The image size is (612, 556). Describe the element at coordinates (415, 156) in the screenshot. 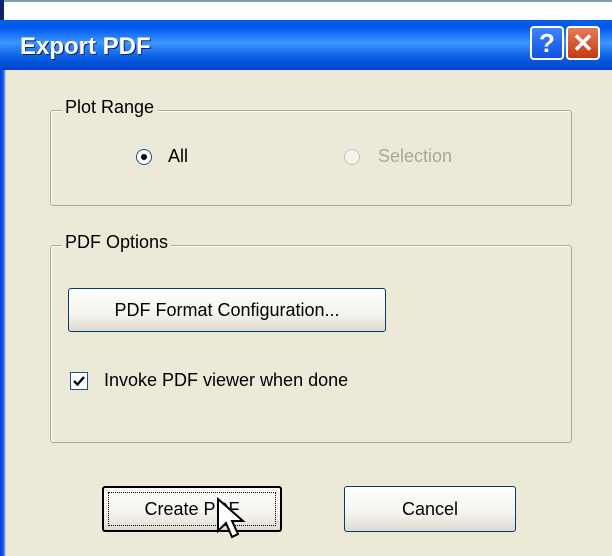

I see `radio-selection-label: Selection` at that location.